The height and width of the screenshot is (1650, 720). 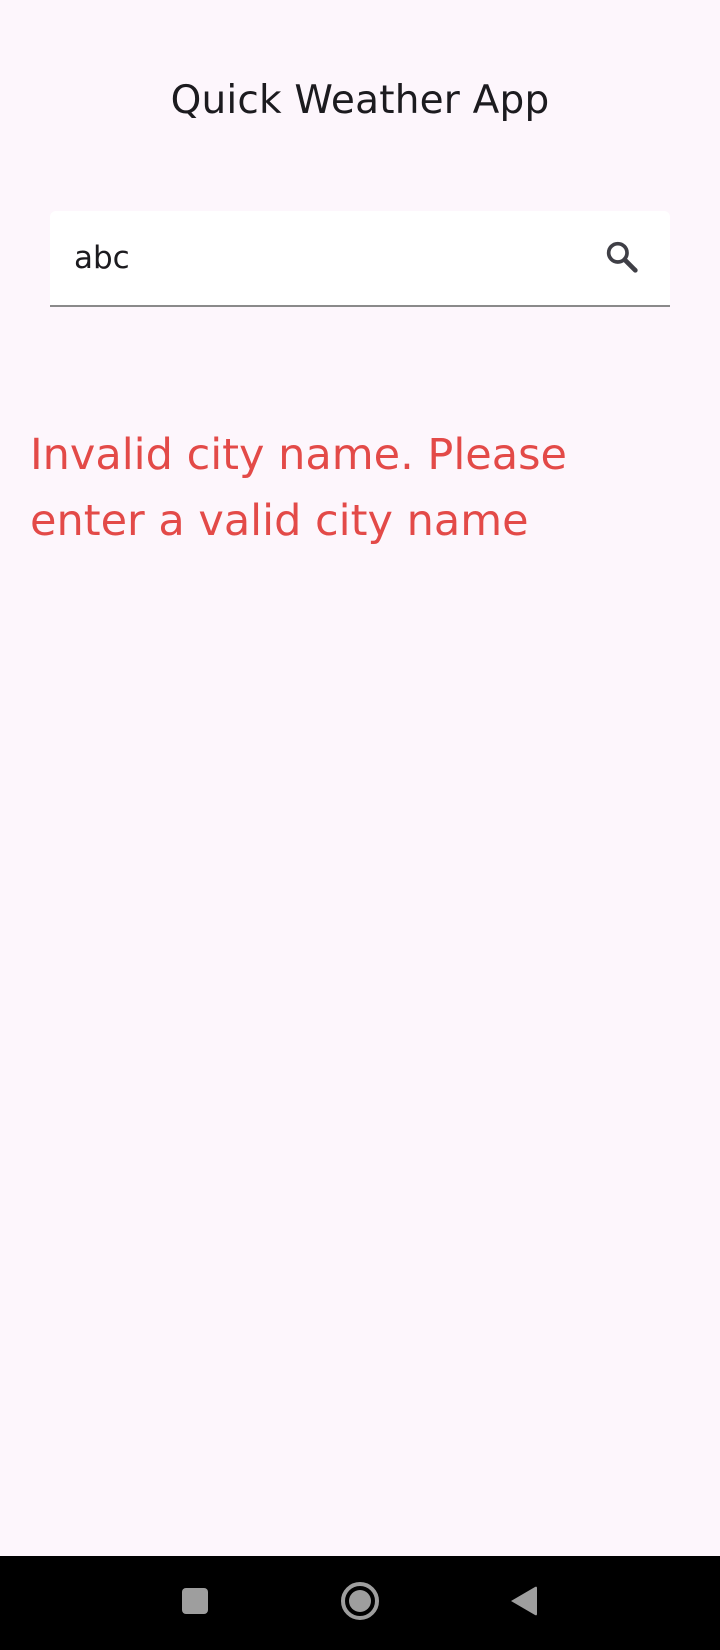 I want to click on triangle-back-icon, so click(x=523, y=1603).